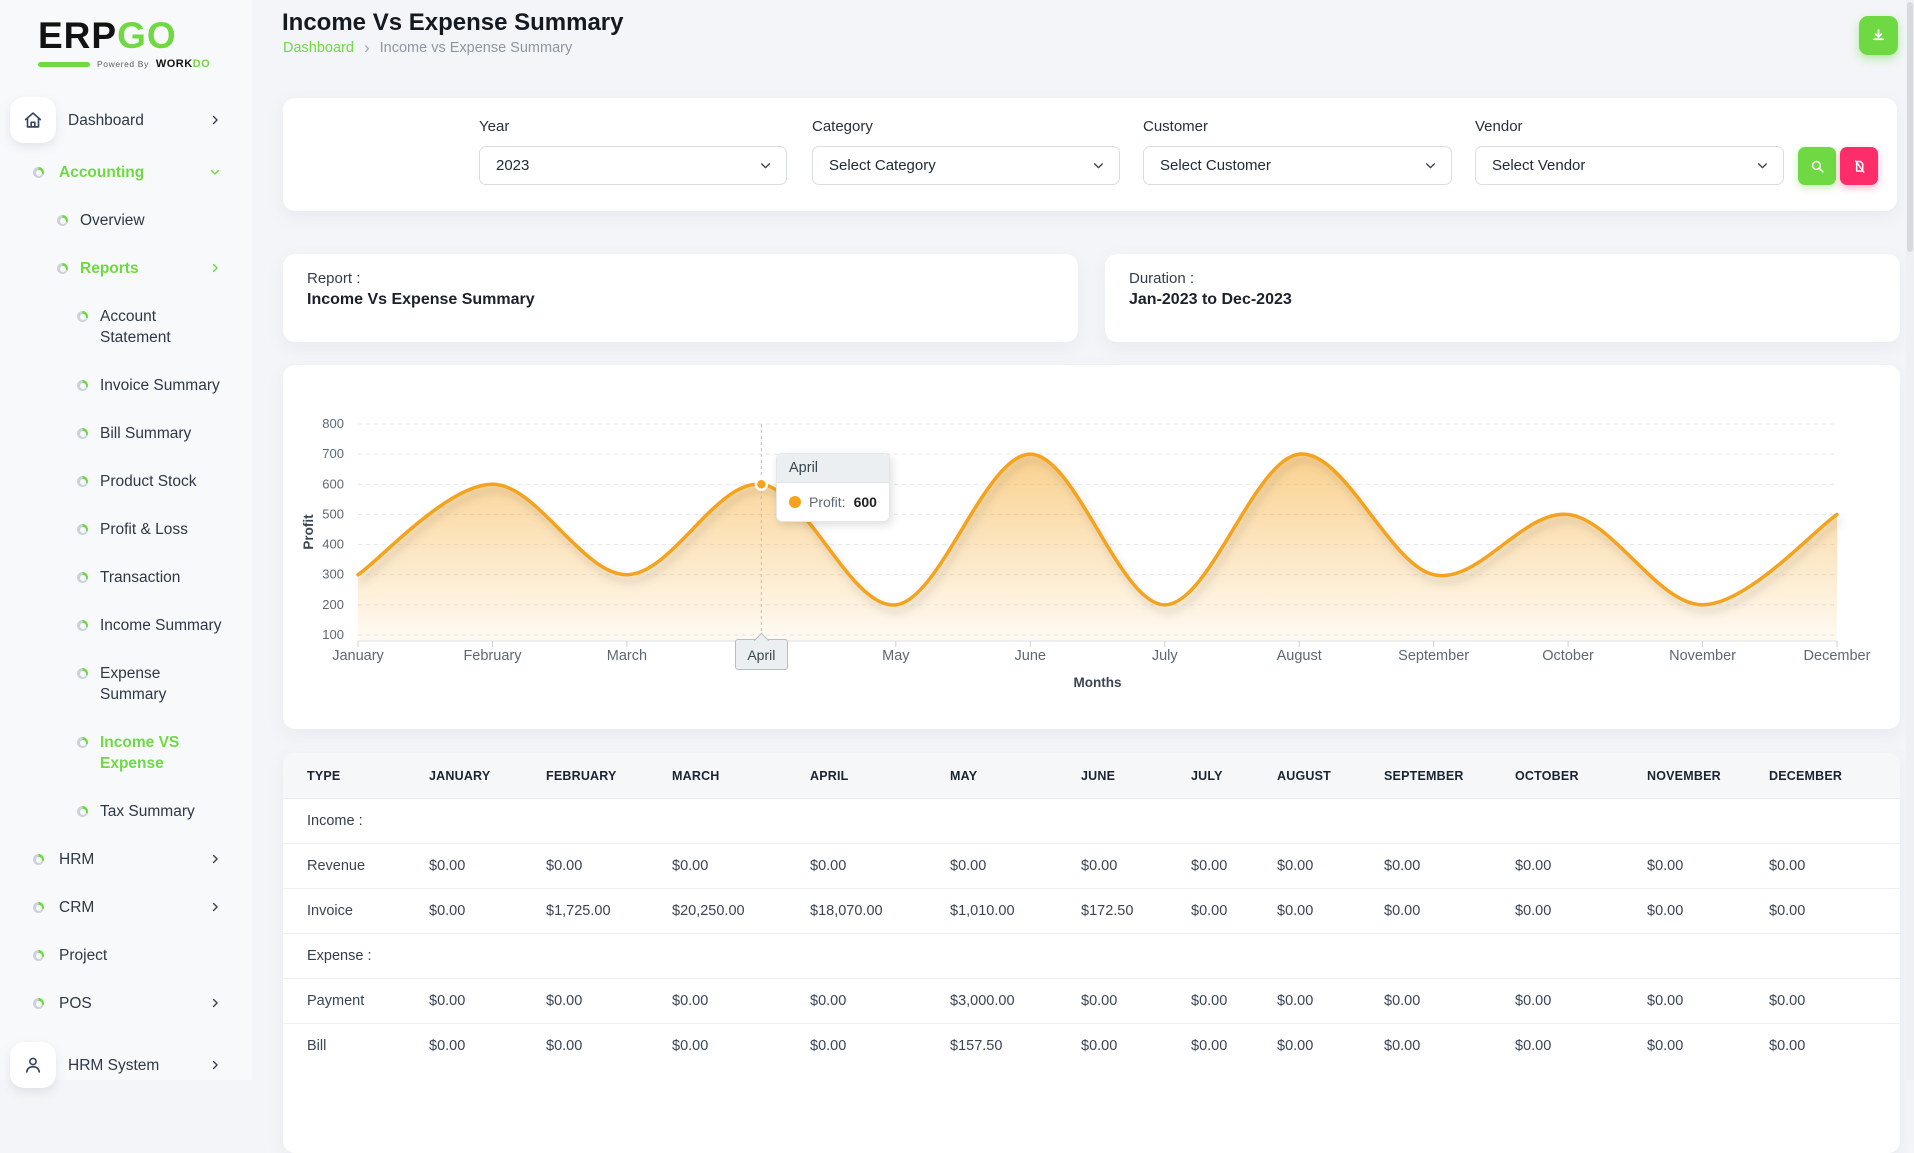  Describe the element at coordinates (991, 776) in the screenshot. I see `column-header: MAY` at that location.